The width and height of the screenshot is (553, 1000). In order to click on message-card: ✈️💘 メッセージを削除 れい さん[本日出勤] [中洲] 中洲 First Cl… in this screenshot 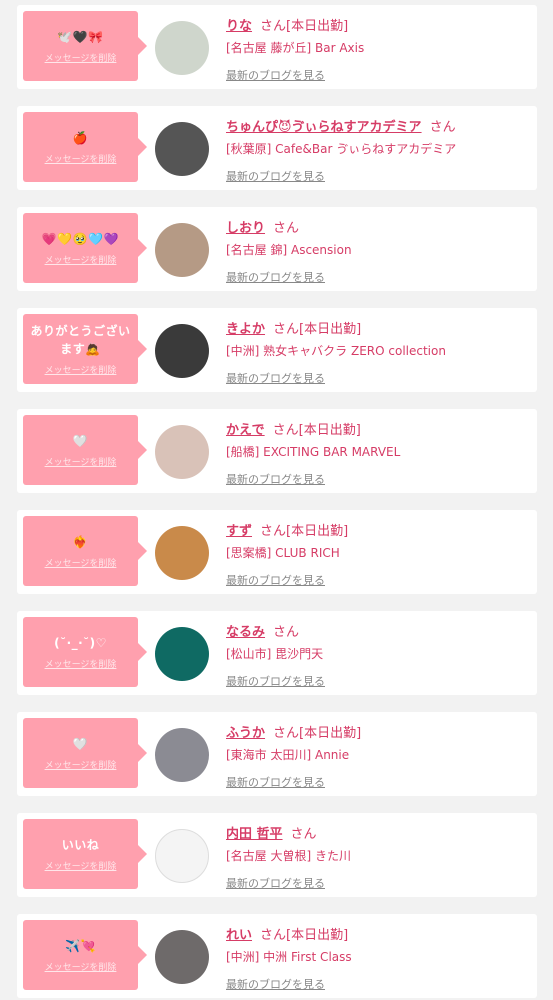, I will do `click(277, 956)`.